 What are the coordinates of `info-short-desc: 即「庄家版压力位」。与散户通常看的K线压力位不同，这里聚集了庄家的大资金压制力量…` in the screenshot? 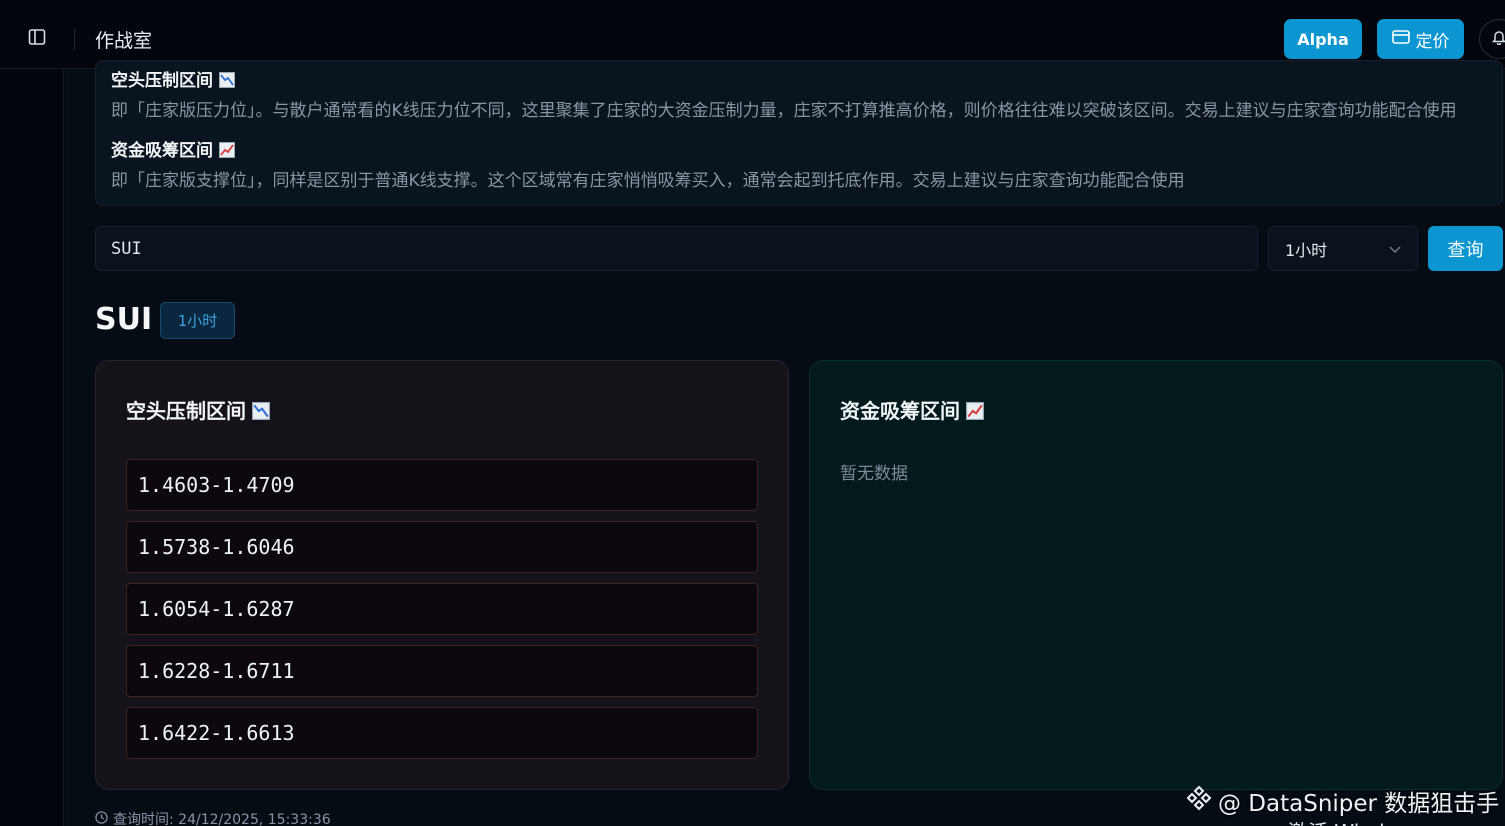 It's located at (784, 111).